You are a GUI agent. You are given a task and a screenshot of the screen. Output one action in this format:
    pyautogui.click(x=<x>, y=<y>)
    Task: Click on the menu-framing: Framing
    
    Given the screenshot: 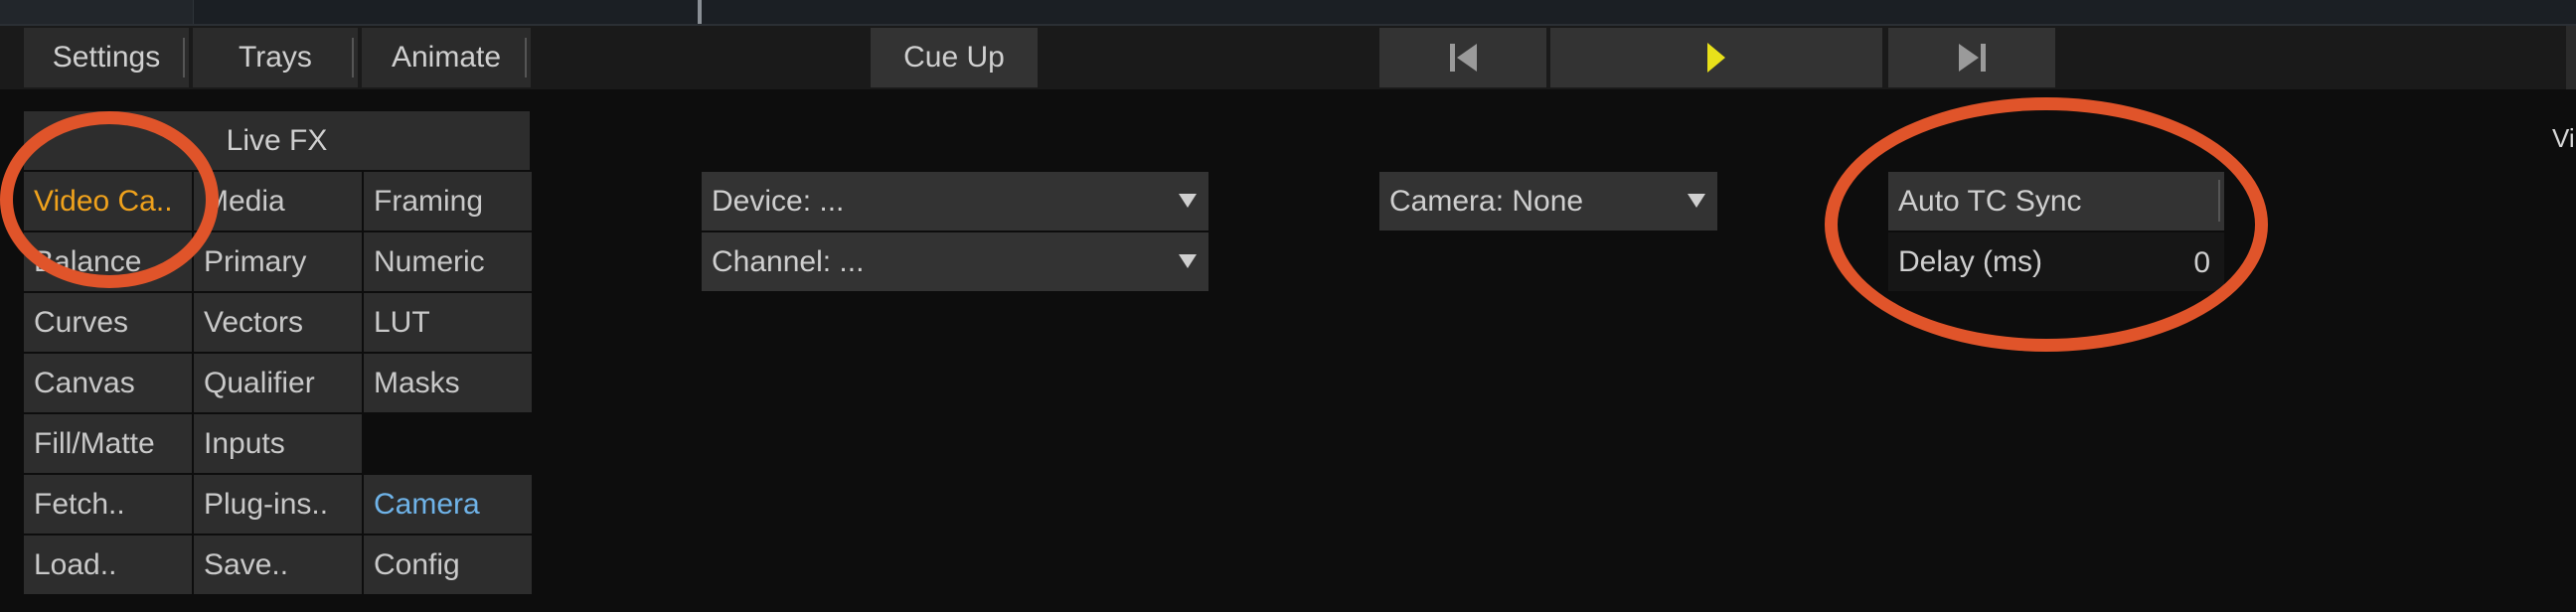 What is the action you would take?
    pyautogui.click(x=448, y=201)
    